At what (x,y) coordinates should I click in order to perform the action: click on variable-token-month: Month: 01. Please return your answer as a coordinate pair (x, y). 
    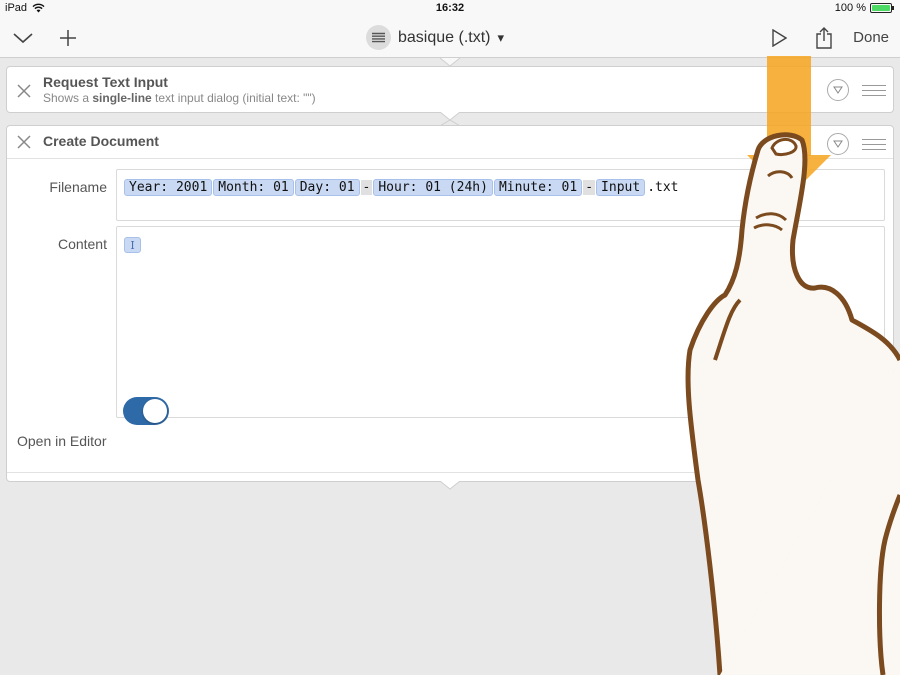
    Looking at the image, I should click on (253, 187).